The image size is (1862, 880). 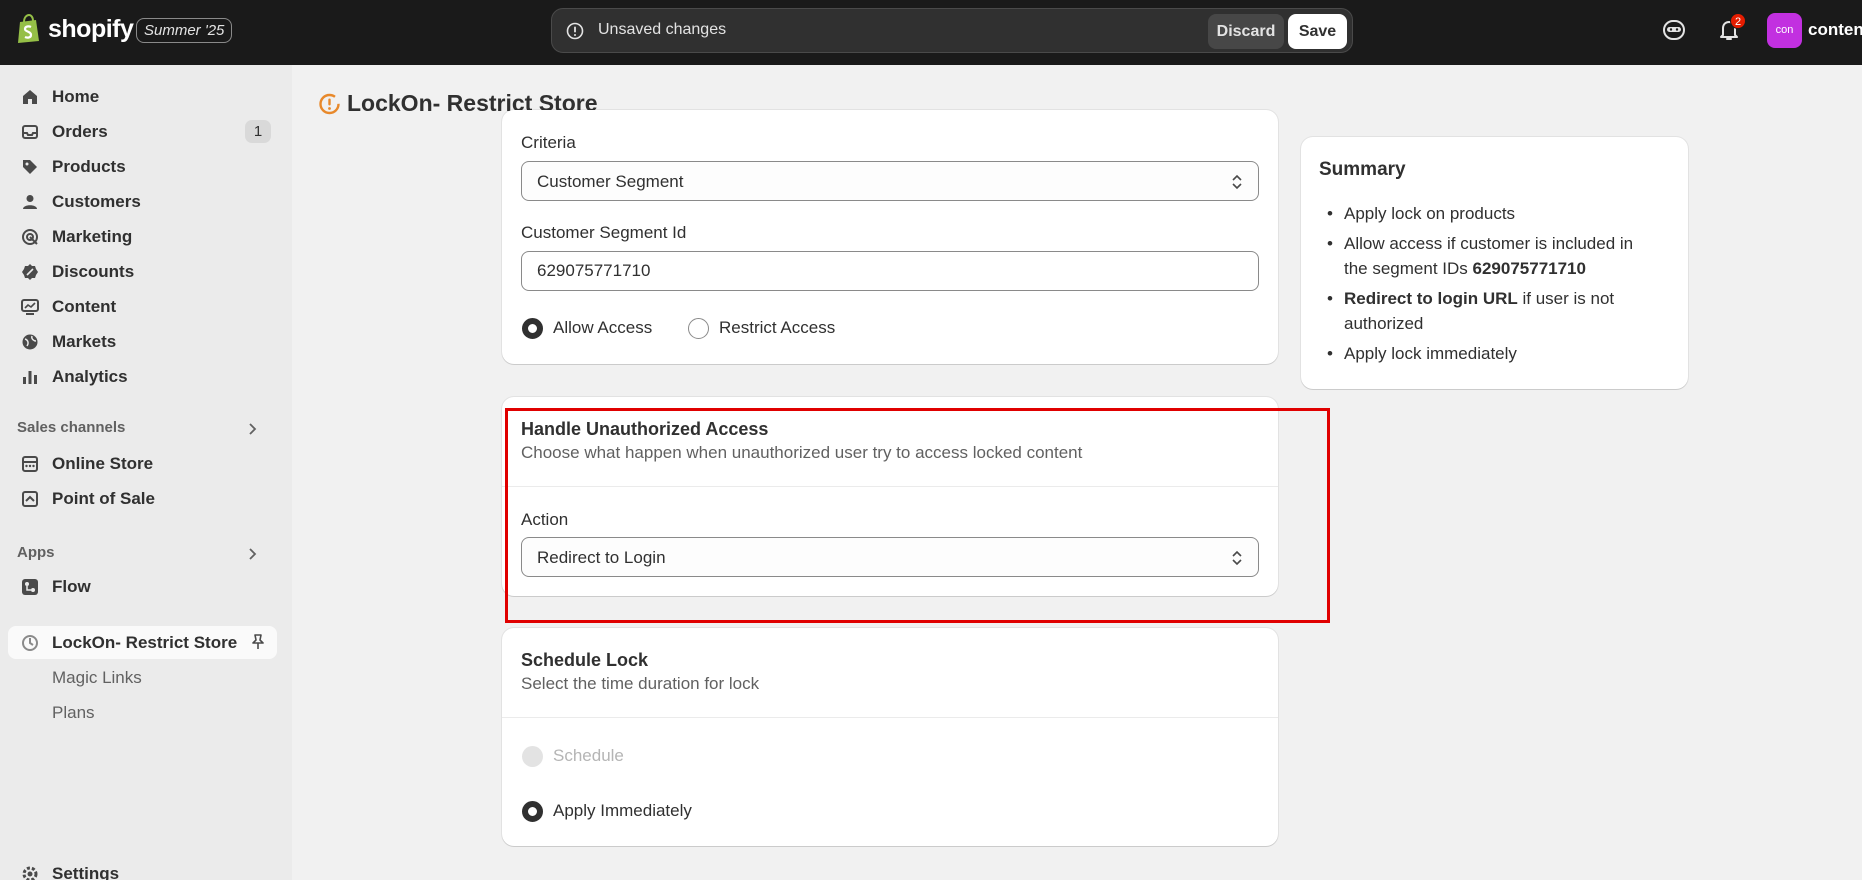 I want to click on summary-title: Summary, so click(x=1362, y=169).